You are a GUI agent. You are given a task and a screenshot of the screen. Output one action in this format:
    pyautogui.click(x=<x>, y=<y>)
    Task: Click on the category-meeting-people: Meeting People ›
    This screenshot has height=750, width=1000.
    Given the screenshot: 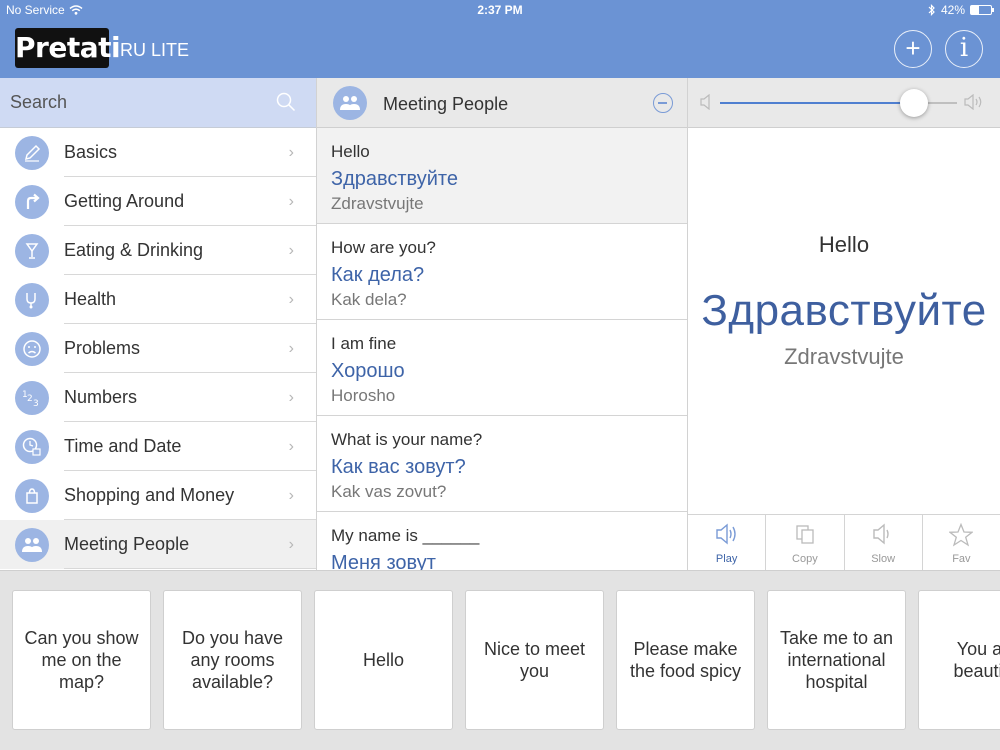 What is the action you would take?
    pyautogui.click(x=158, y=544)
    